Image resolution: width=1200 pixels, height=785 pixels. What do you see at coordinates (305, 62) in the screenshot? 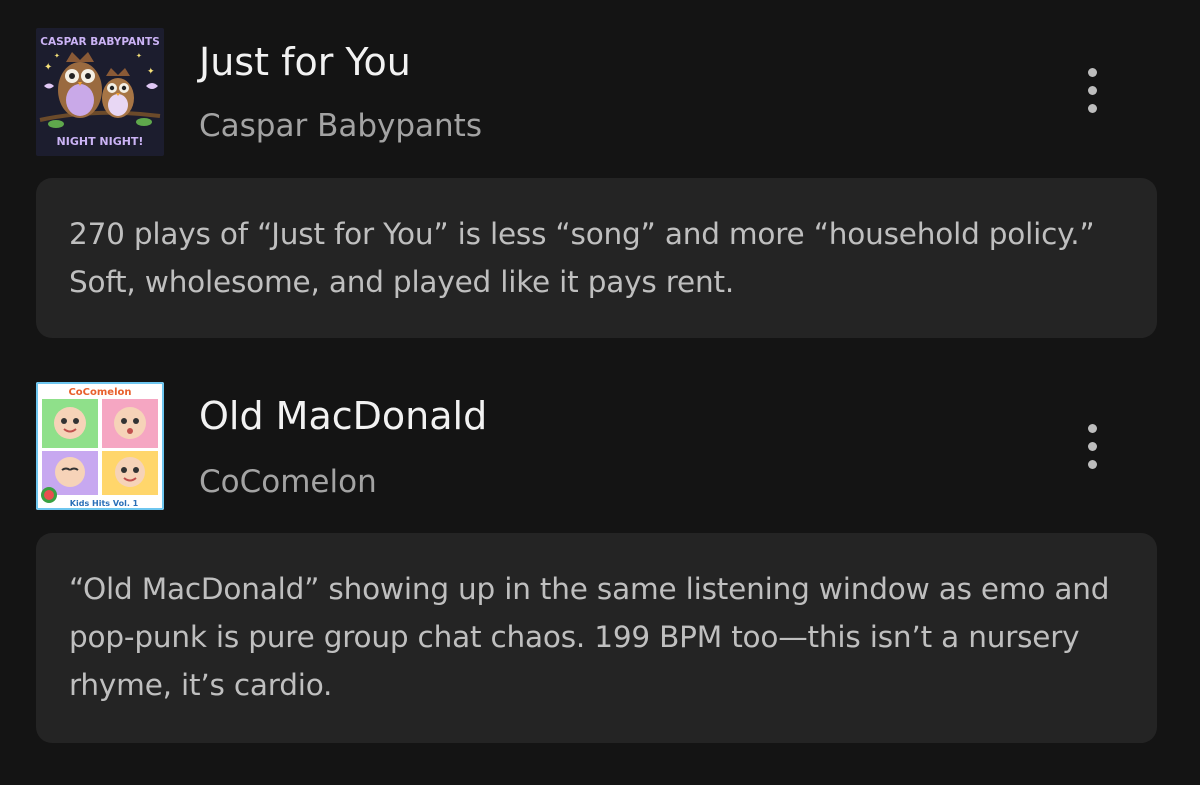
I see `track-title: Just for You` at bounding box center [305, 62].